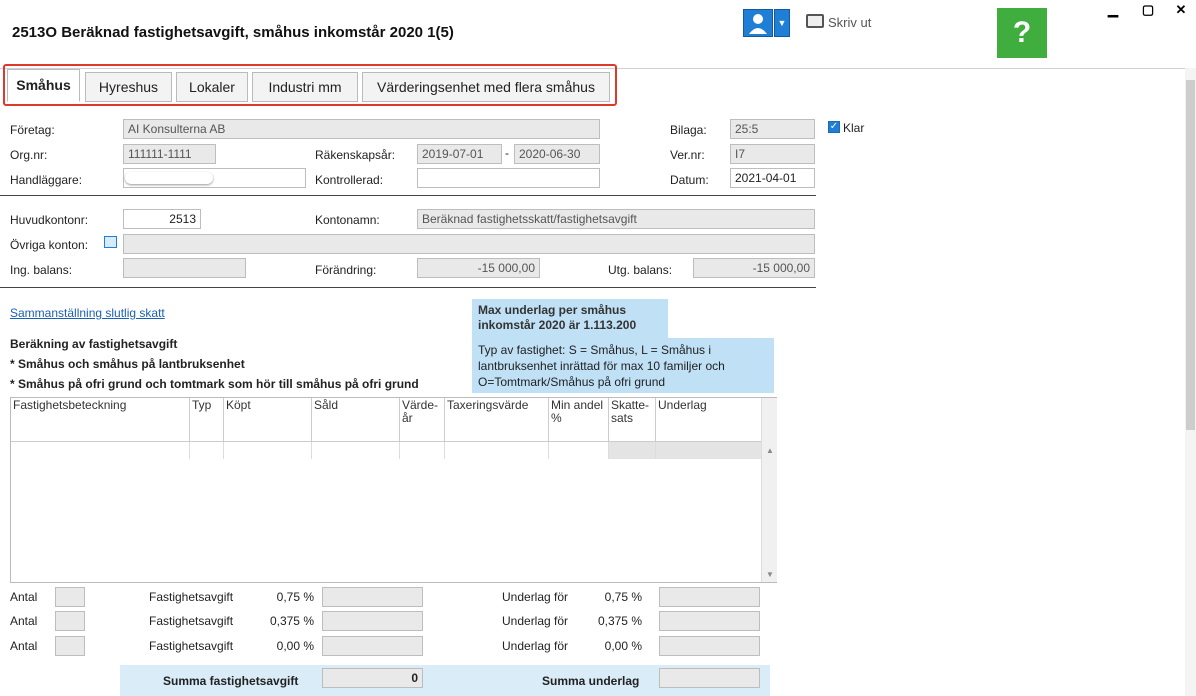 This screenshot has width=1196, height=696. Describe the element at coordinates (29, 155) in the screenshot. I see `orgnr-label: Org.nr:` at that location.